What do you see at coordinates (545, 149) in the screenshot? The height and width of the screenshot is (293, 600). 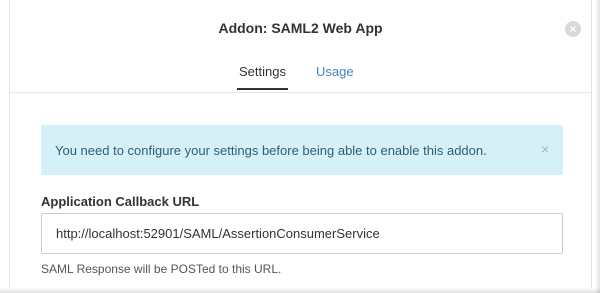 I see `alert-dismiss-icon: ×` at bounding box center [545, 149].